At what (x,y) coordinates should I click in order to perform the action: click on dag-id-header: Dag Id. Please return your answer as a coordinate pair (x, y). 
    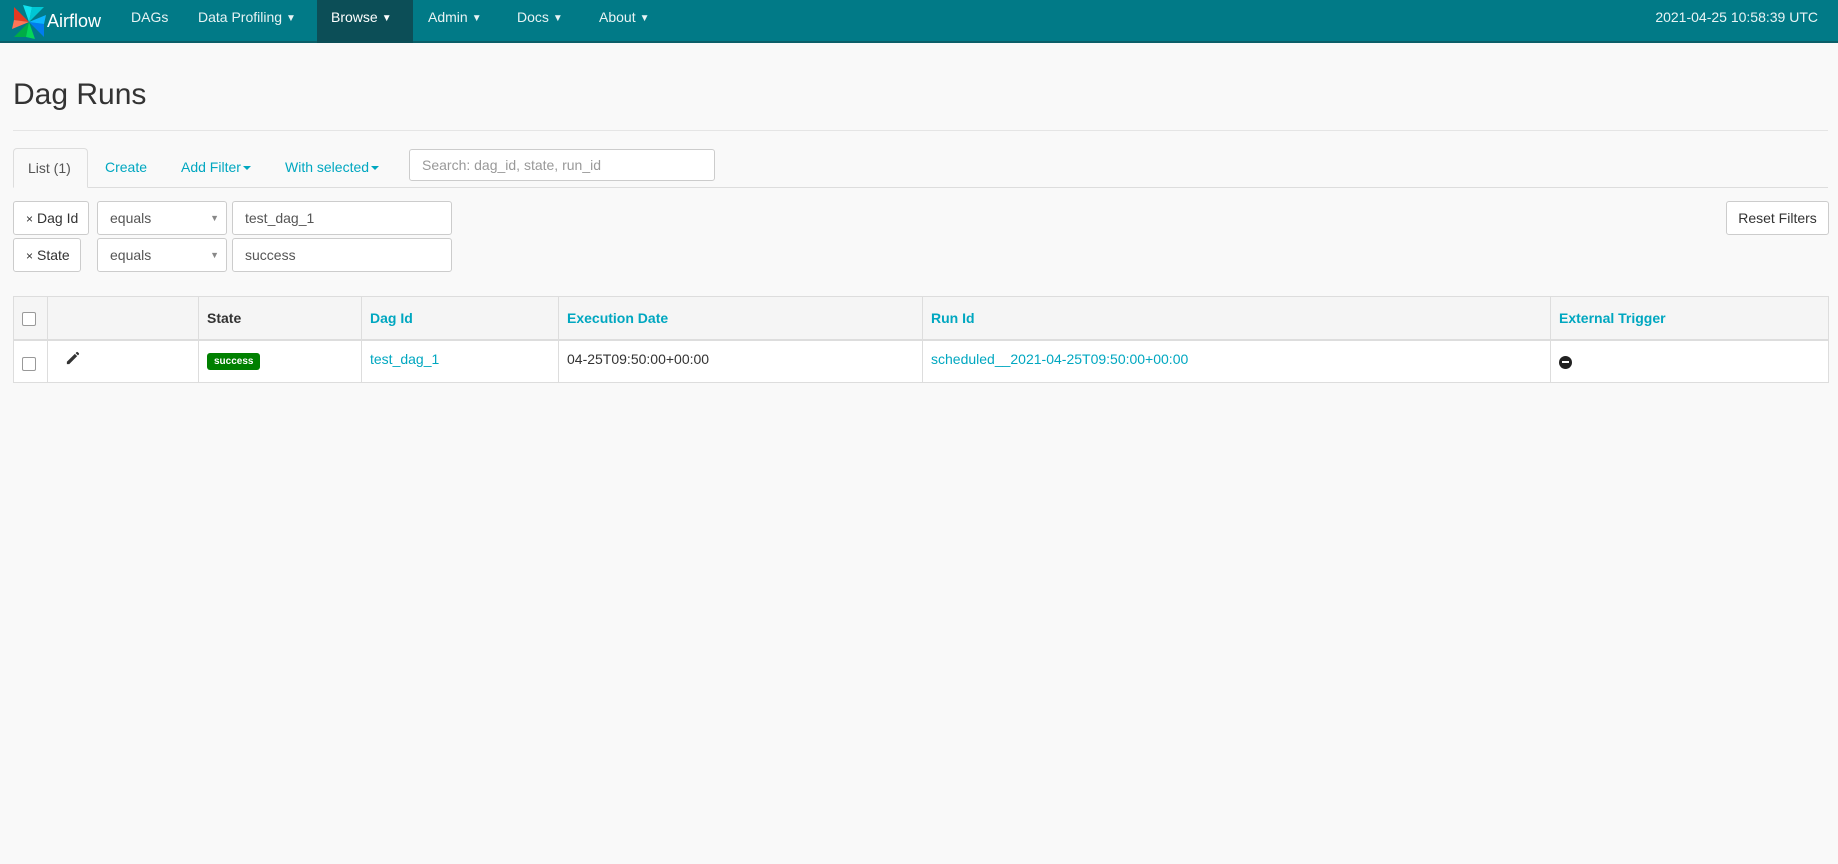
    Looking at the image, I should click on (460, 318).